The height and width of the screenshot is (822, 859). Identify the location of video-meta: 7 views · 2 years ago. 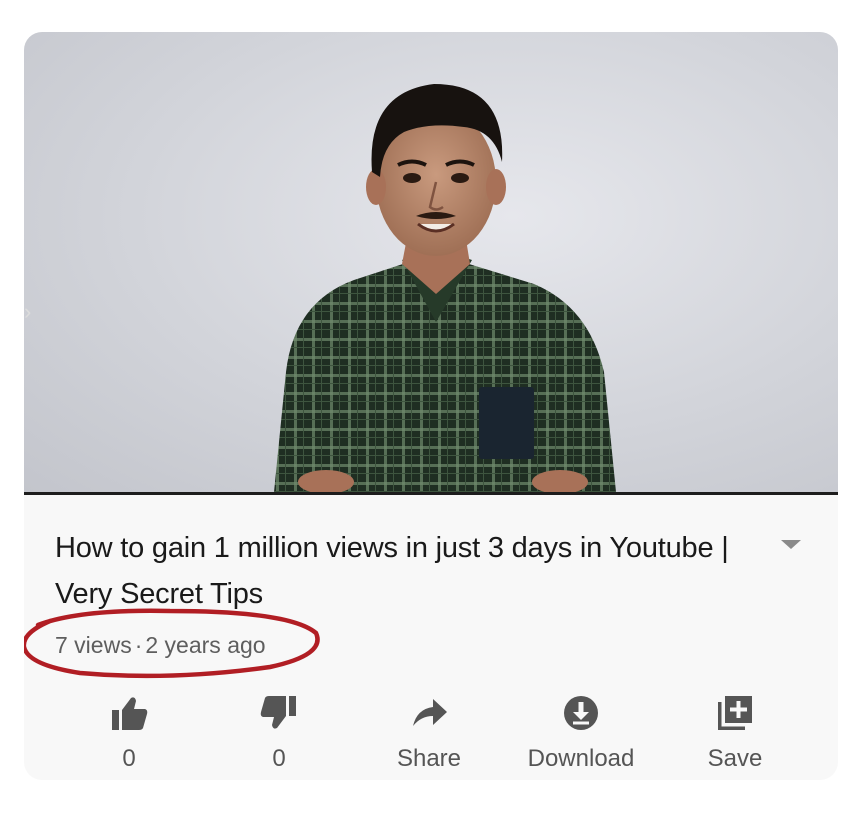
(160, 645).